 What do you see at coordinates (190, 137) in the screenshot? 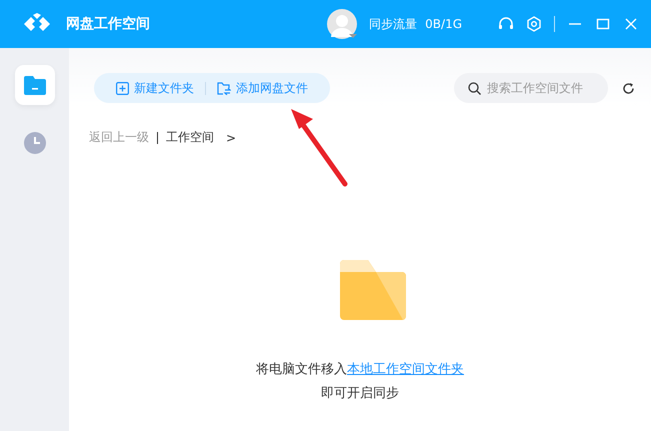
I see `breadcrumb-current: 工作空间` at bounding box center [190, 137].